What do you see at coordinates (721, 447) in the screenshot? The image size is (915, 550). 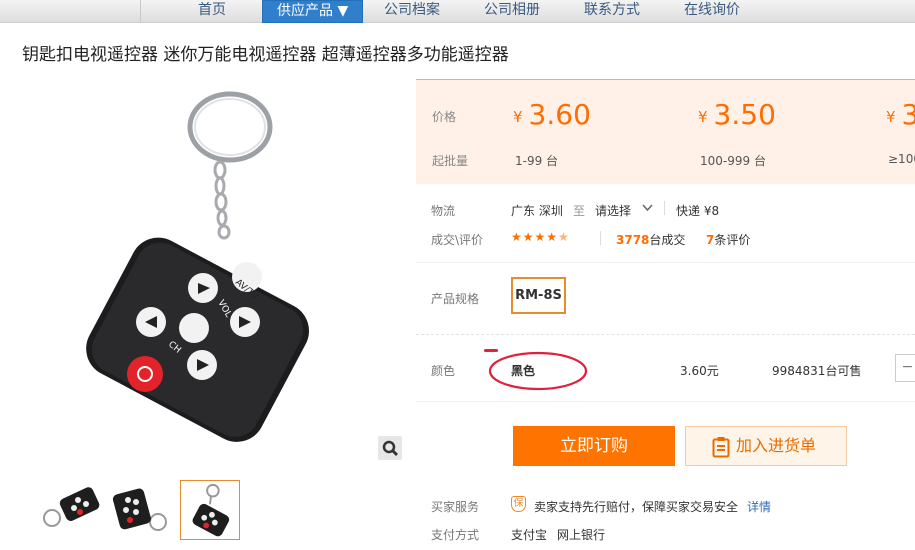 I see `clipboard-icon` at bounding box center [721, 447].